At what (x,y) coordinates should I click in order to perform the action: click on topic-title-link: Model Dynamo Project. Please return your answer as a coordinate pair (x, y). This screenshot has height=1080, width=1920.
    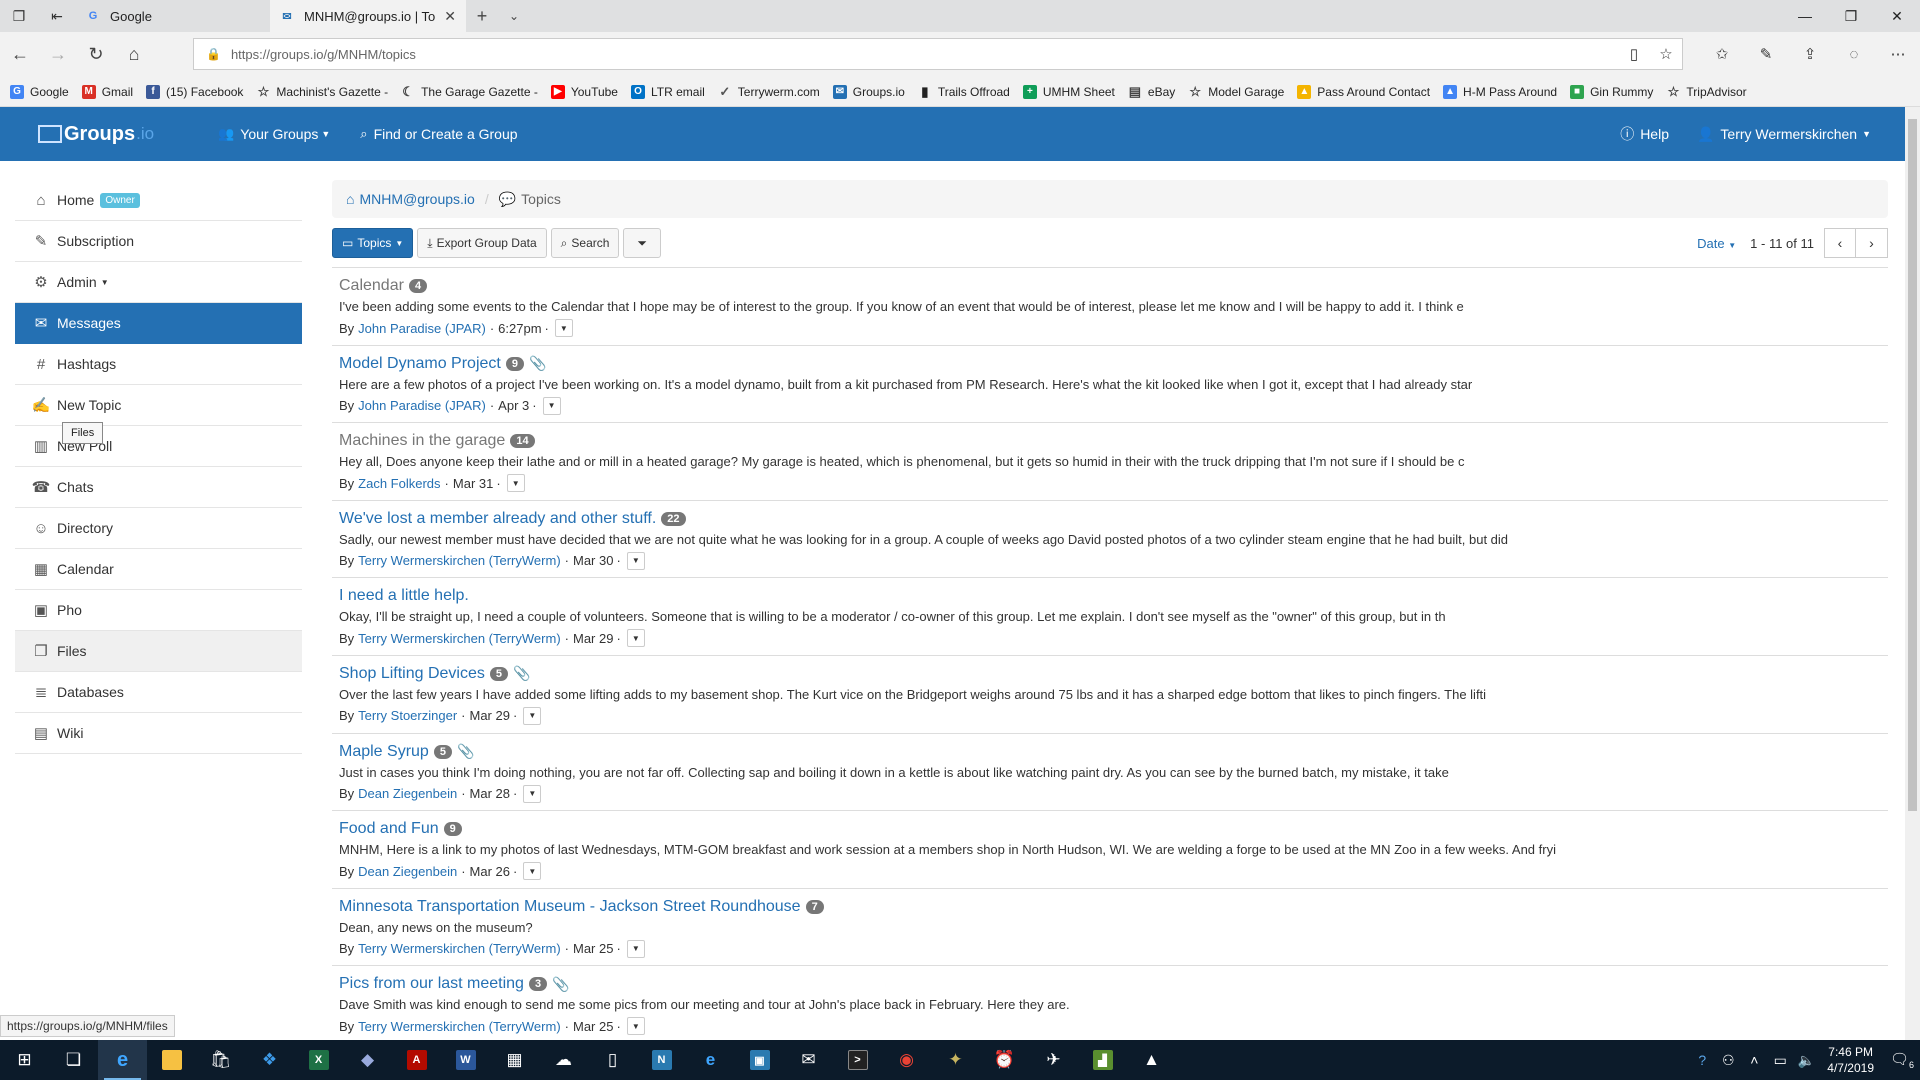
    Looking at the image, I should click on (420, 364).